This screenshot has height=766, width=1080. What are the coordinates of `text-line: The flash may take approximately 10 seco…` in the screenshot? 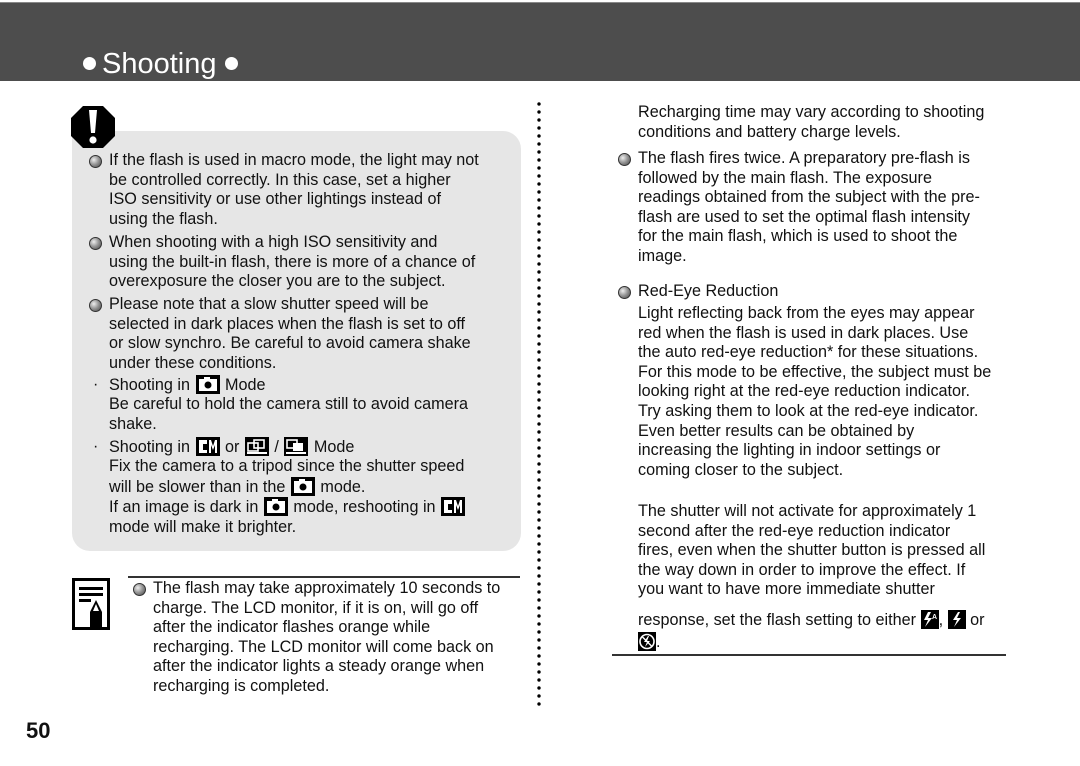 It's located at (327, 588).